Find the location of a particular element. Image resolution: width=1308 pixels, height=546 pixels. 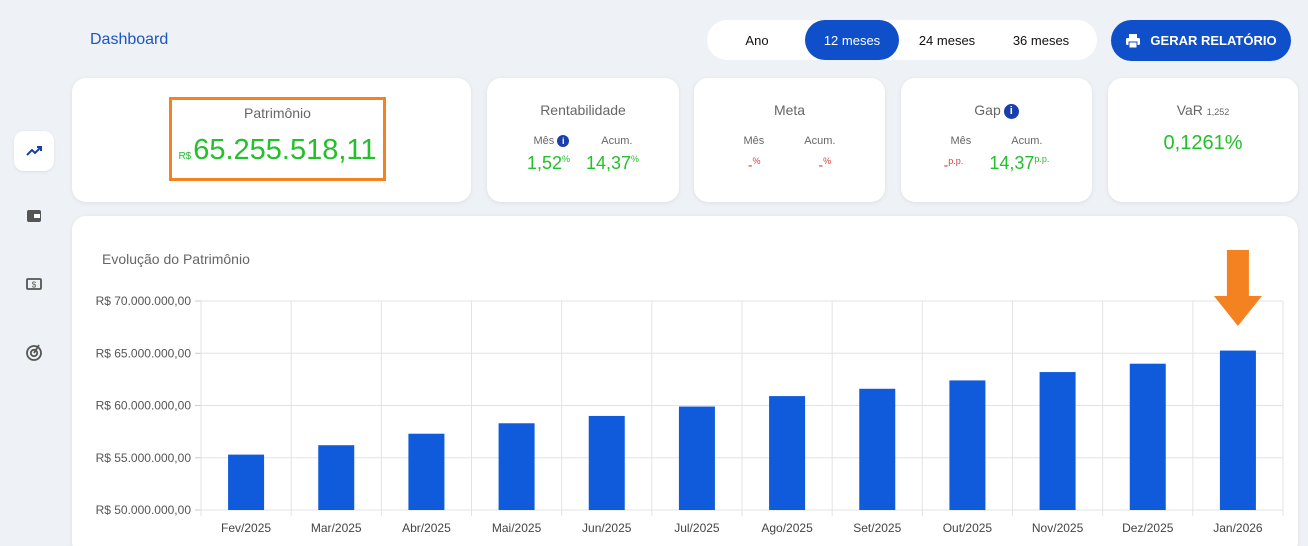

highlight-arrow-head is located at coordinates (1237, 311).